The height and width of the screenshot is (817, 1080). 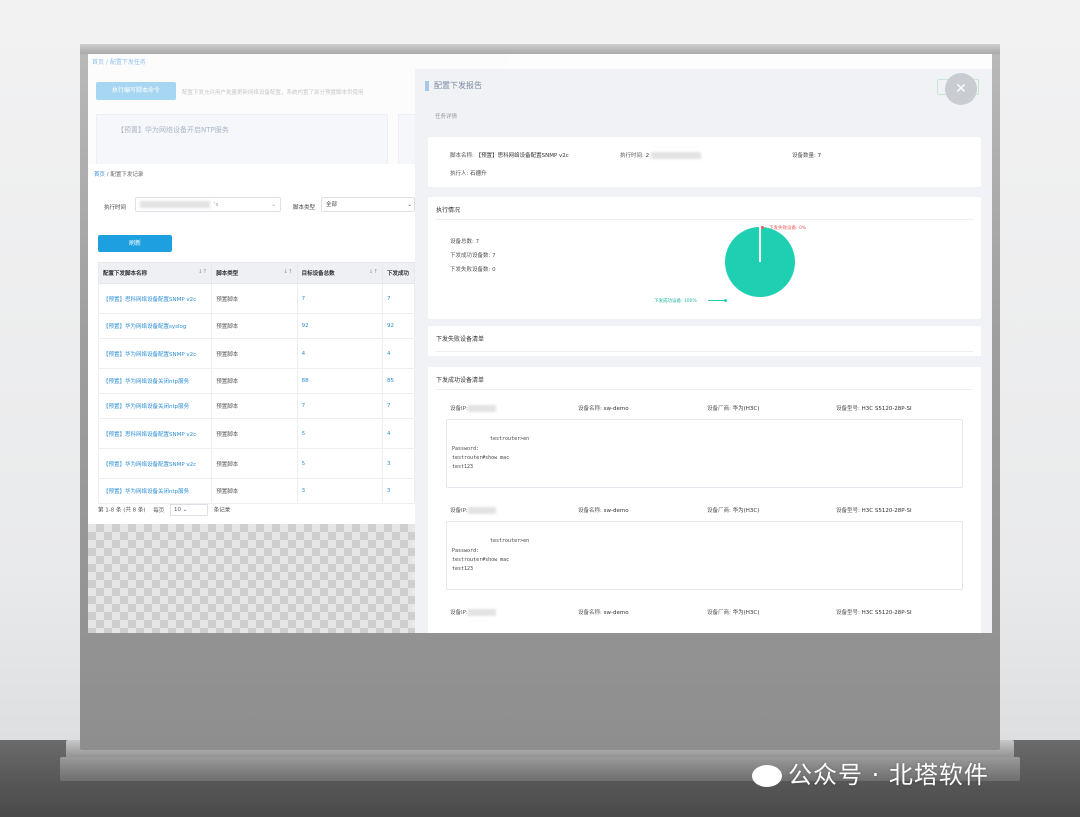 I want to click on execution-section-title: 执行情况, so click(x=448, y=210).